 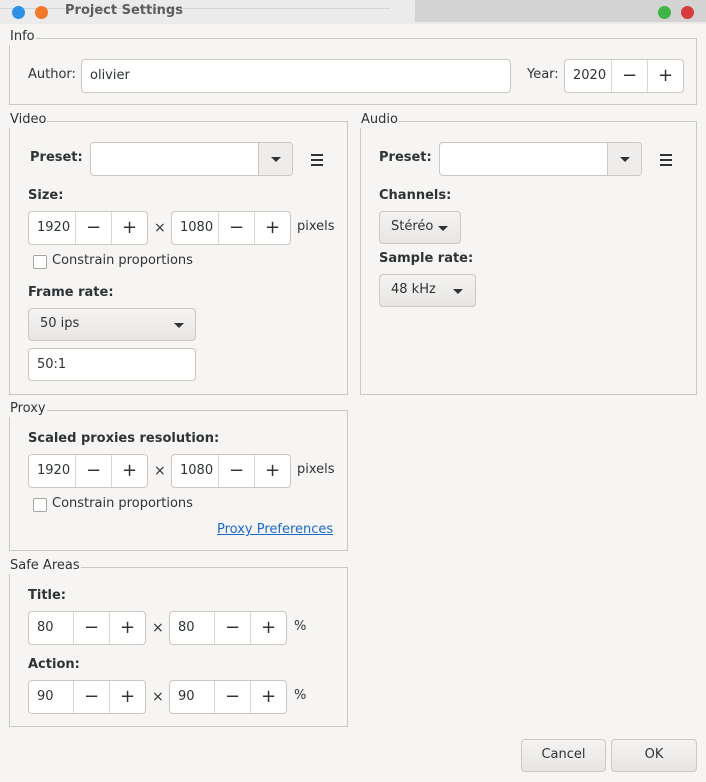 What do you see at coordinates (353, 12) in the screenshot?
I see `title-bar: Project Settings` at bounding box center [353, 12].